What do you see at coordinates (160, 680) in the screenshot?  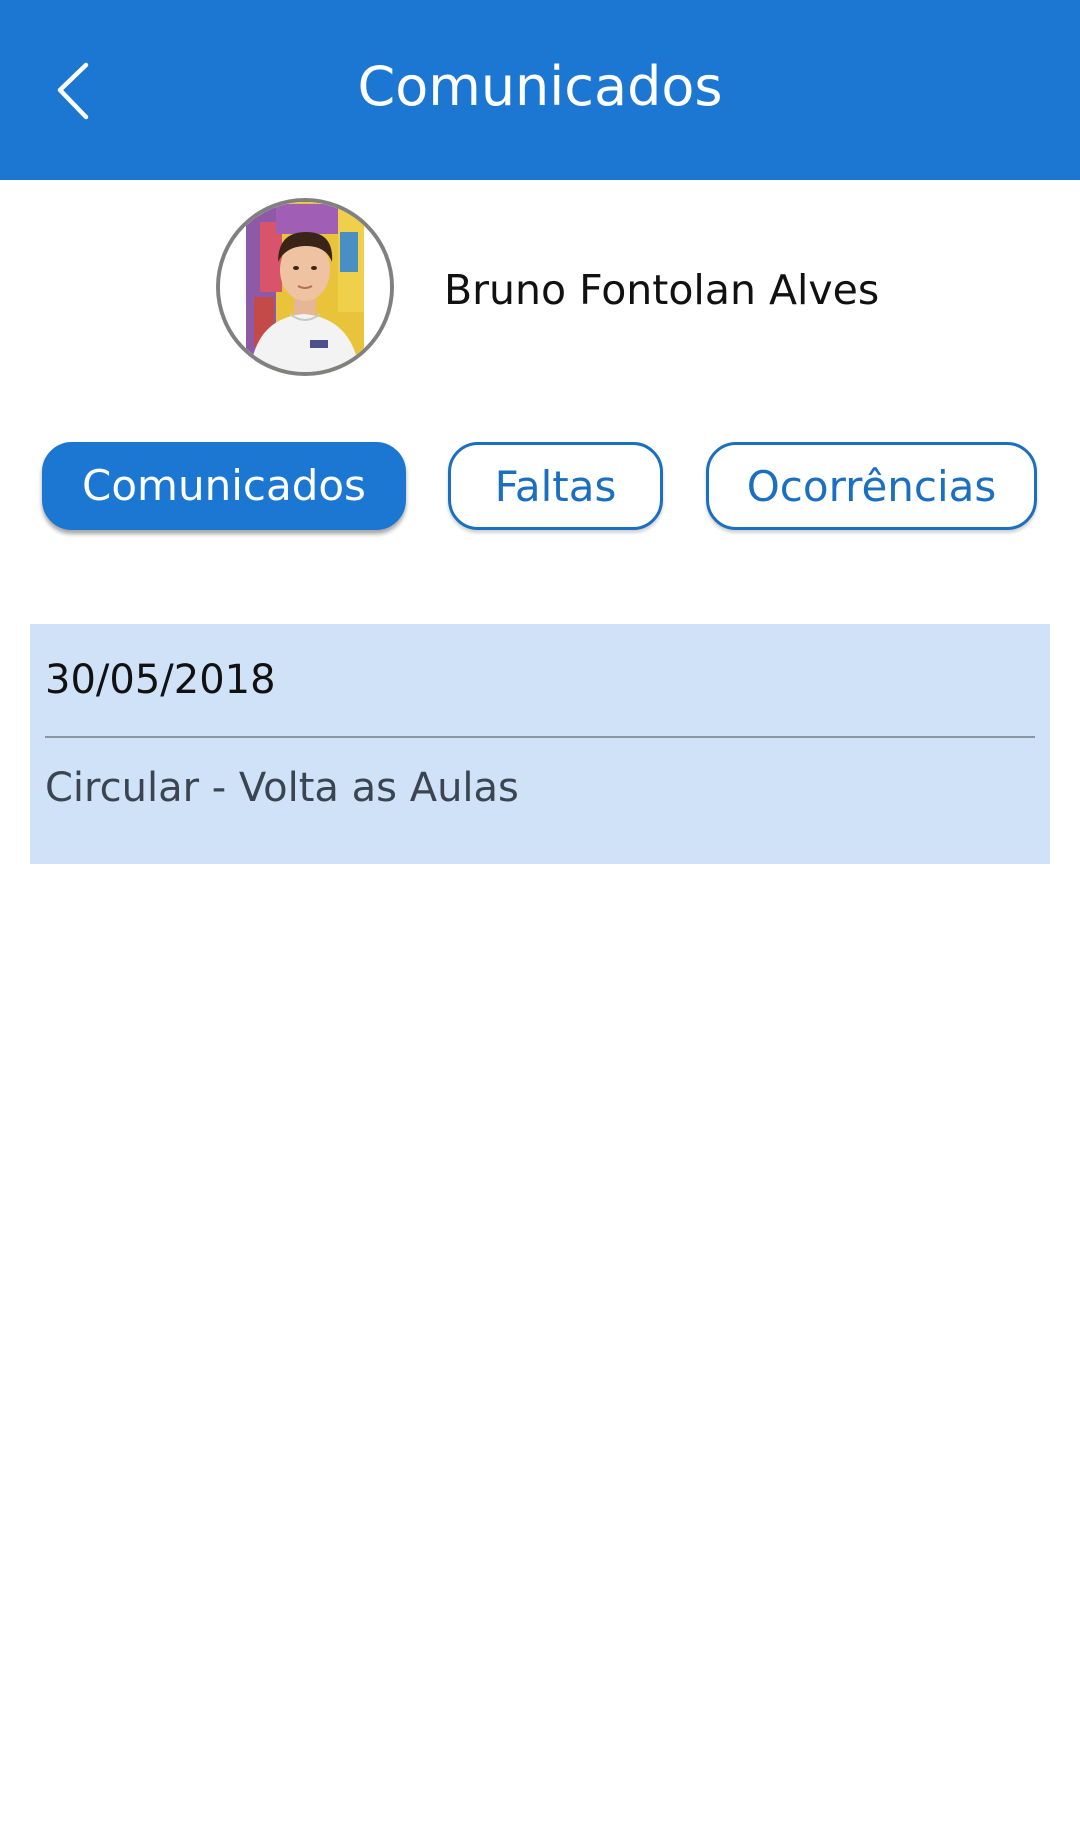 I see `notice-date: 30/05/2018` at bounding box center [160, 680].